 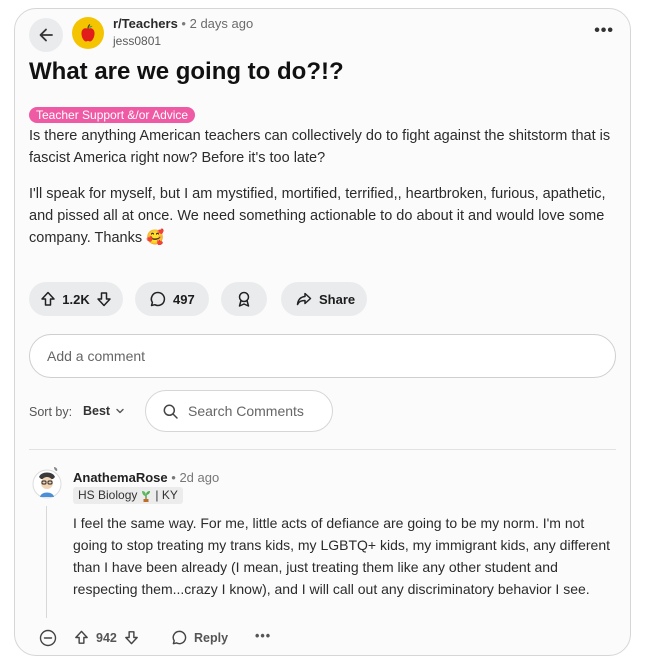 I want to click on award-icon, so click(x=244, y=299).